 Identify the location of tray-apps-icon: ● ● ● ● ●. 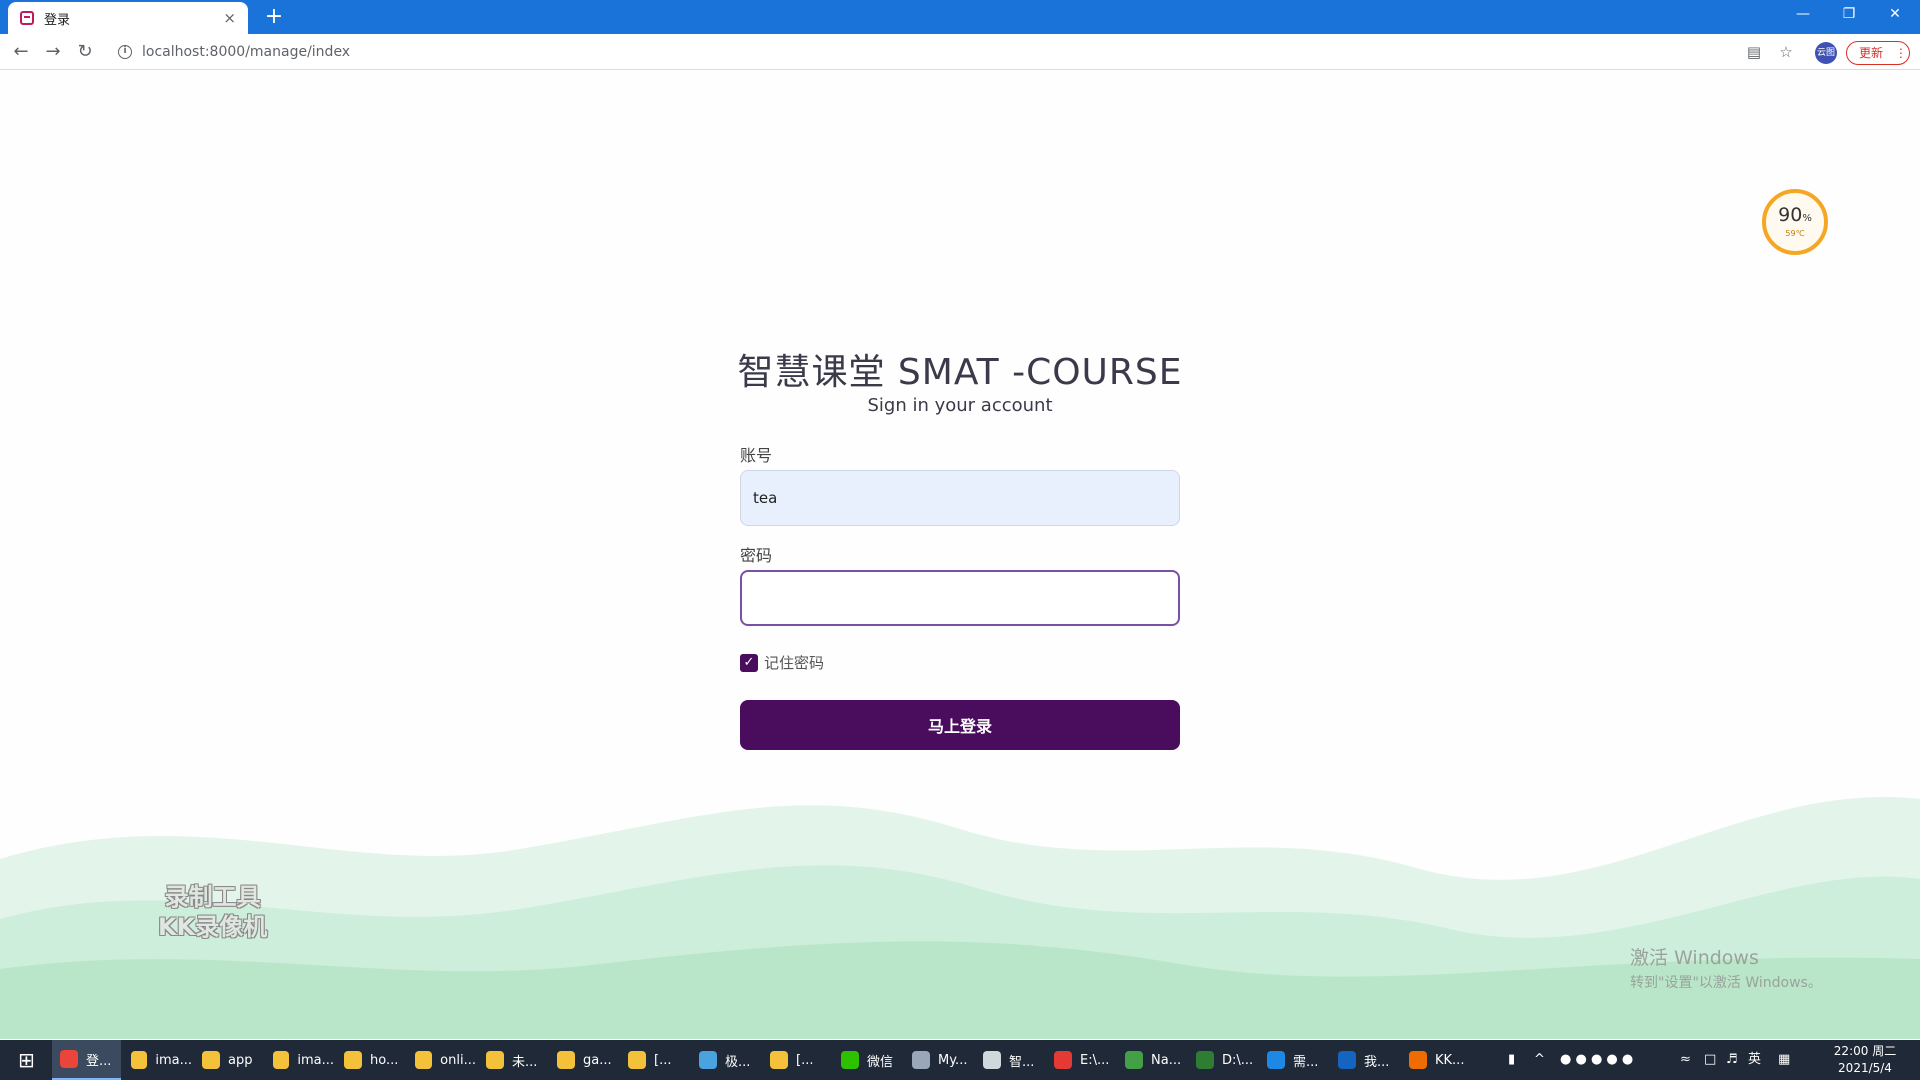
(1596, 1060).